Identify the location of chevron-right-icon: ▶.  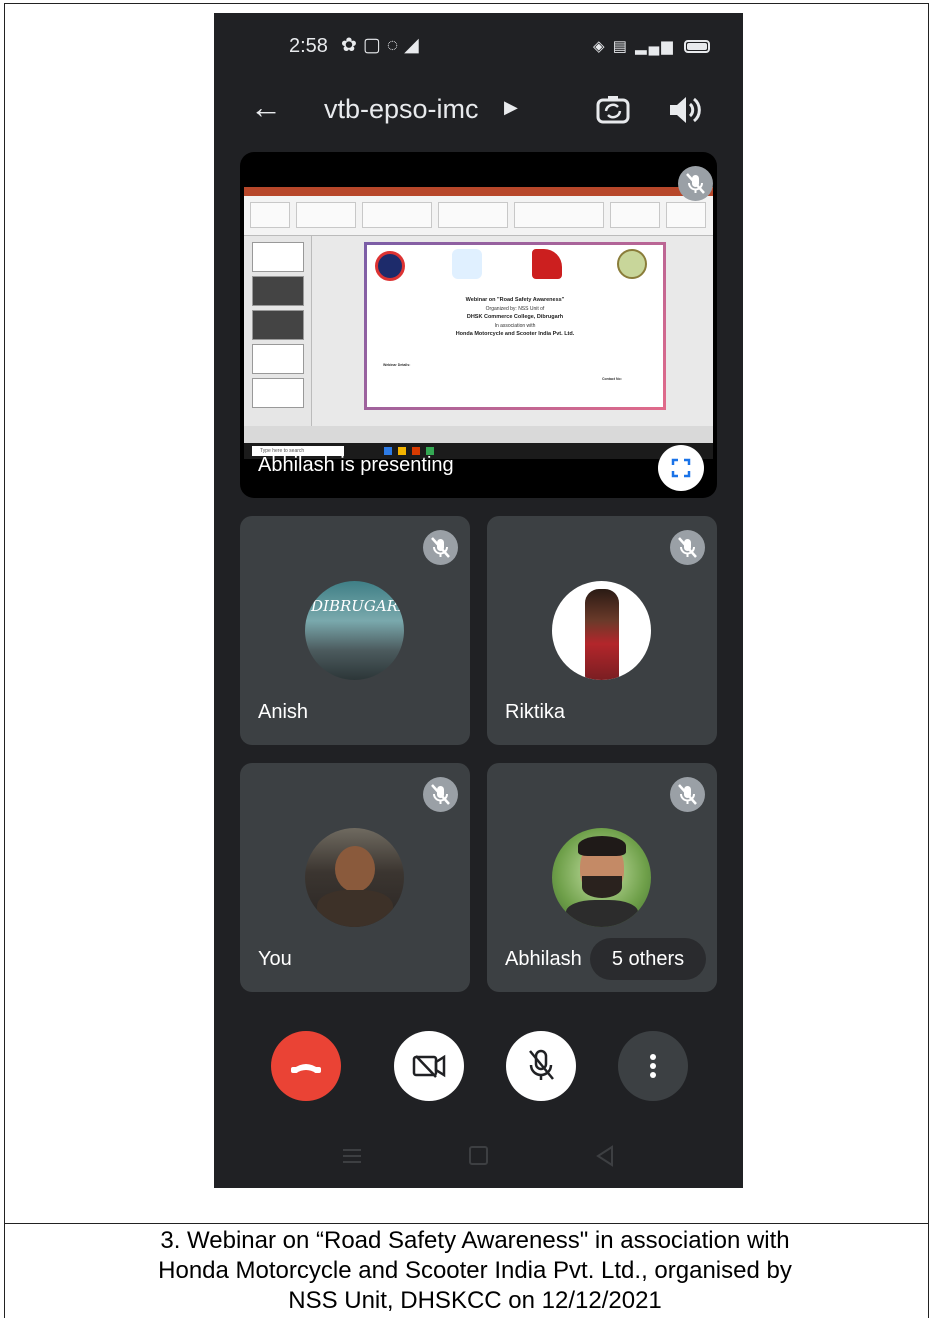
(511, 107).